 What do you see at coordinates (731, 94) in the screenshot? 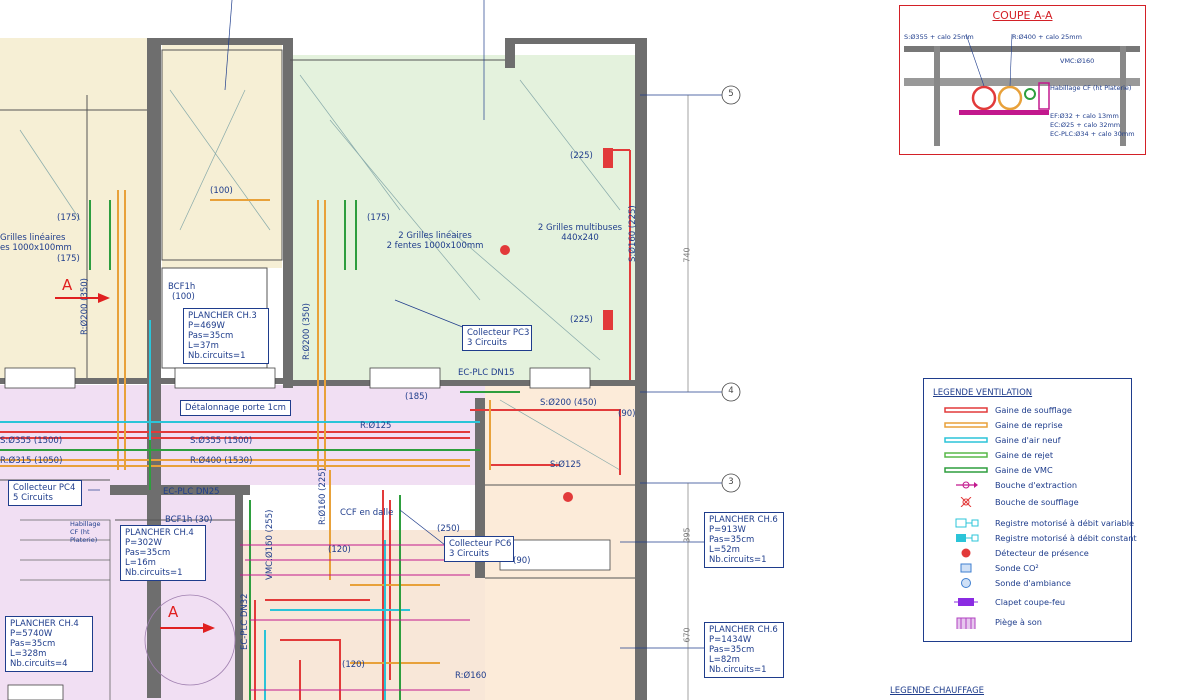
I see `axis-number-5: 5` at bounding box center [731, 94].